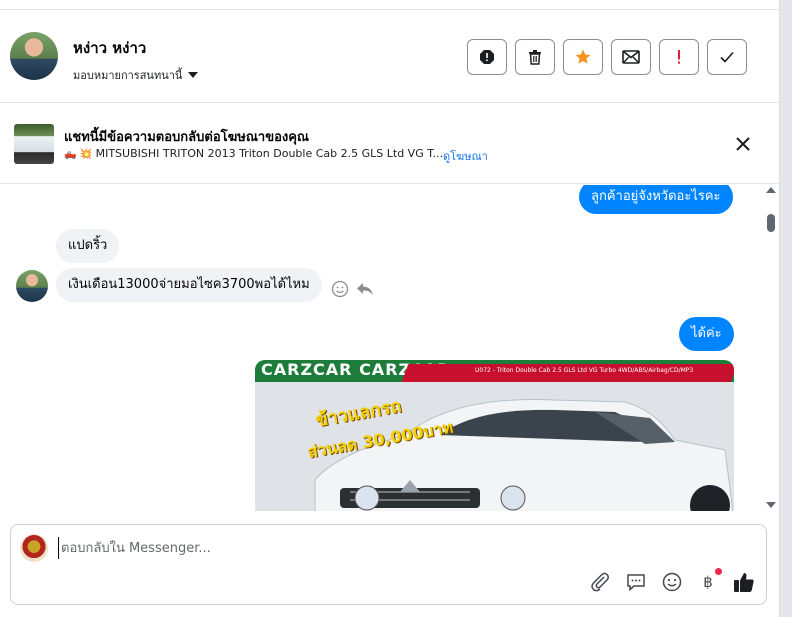 The image size is (792, 617). I want to click on message-bubble-outgoing: ได้ค่ะ, so click(706, 334).